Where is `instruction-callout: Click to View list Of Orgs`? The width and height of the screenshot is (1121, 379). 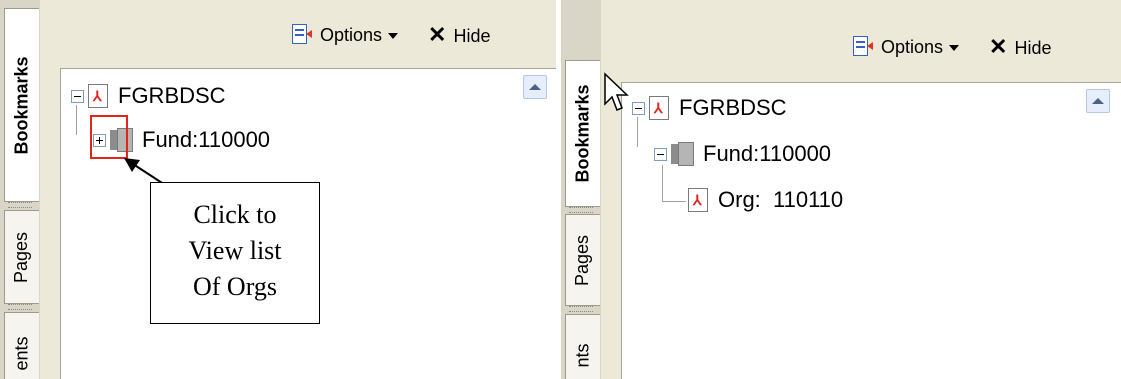
instruction-callout: Click to View list Of Orgs is located at coordinates (235, 253).